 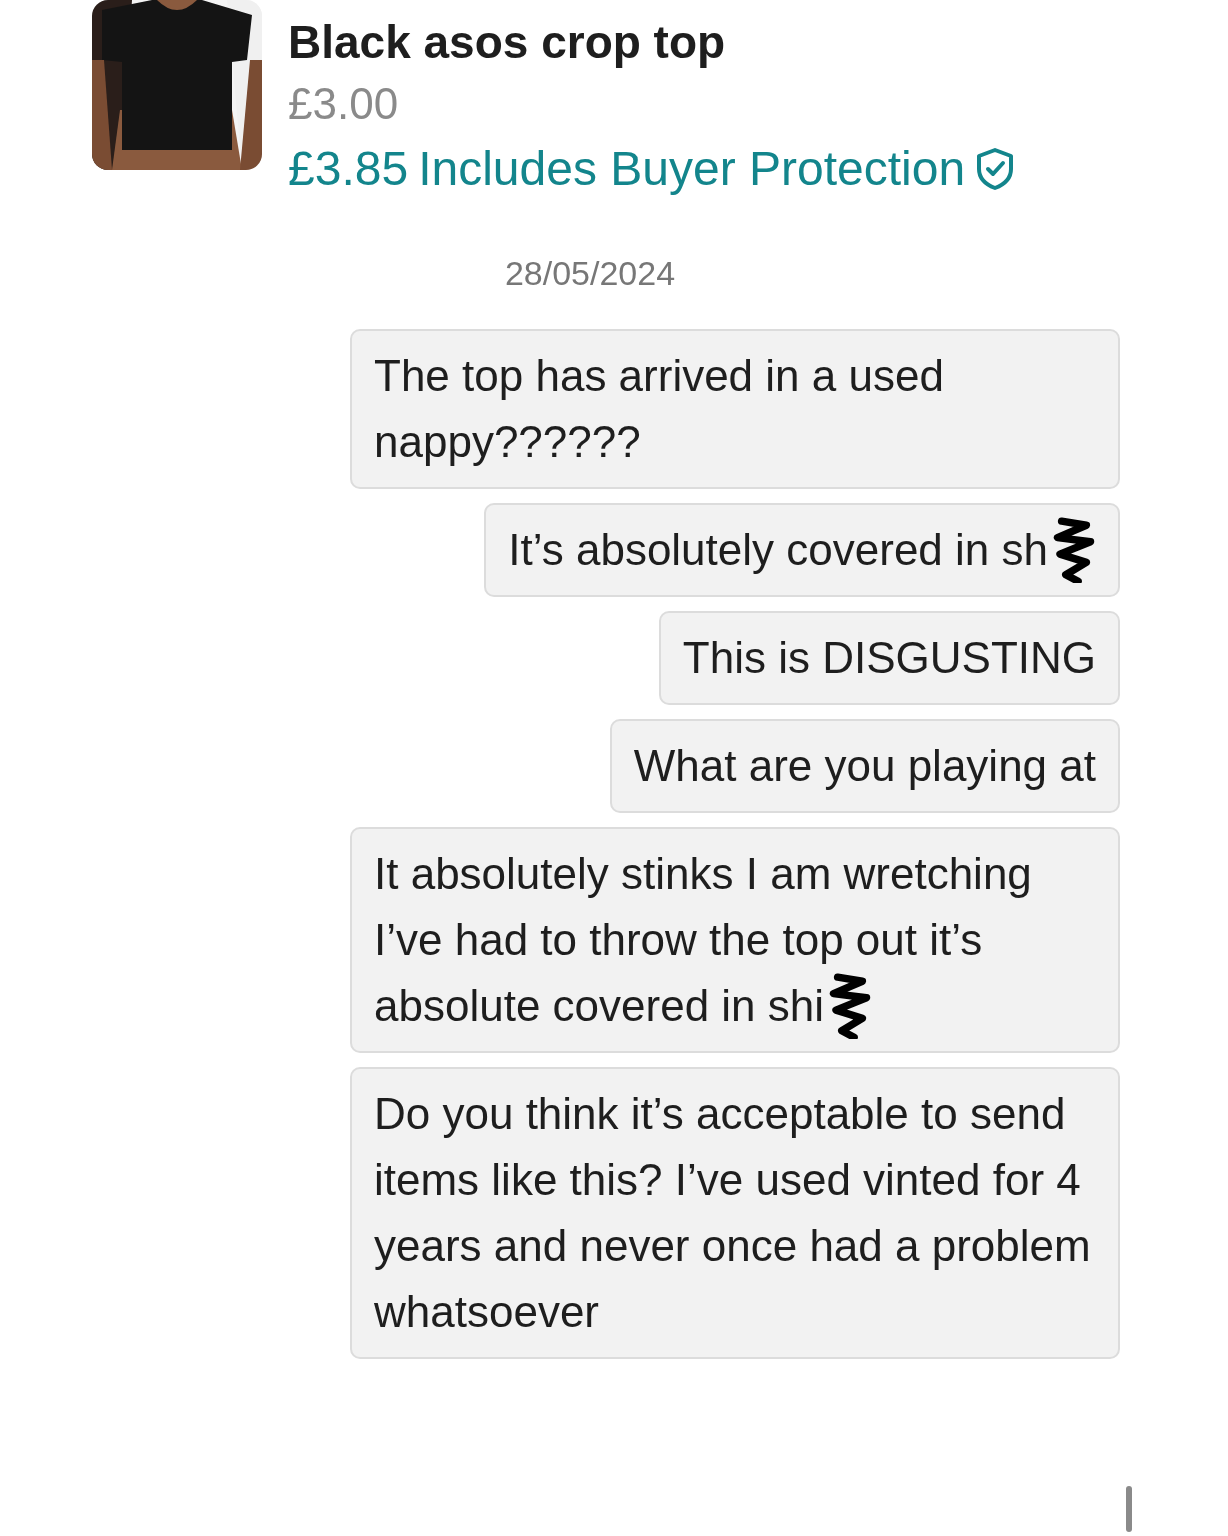 What do you see at coordinates (778, 549) in the screenshot?
I see `message-text: It’s absolutely covered in sh` at bounding box center [778, 549].